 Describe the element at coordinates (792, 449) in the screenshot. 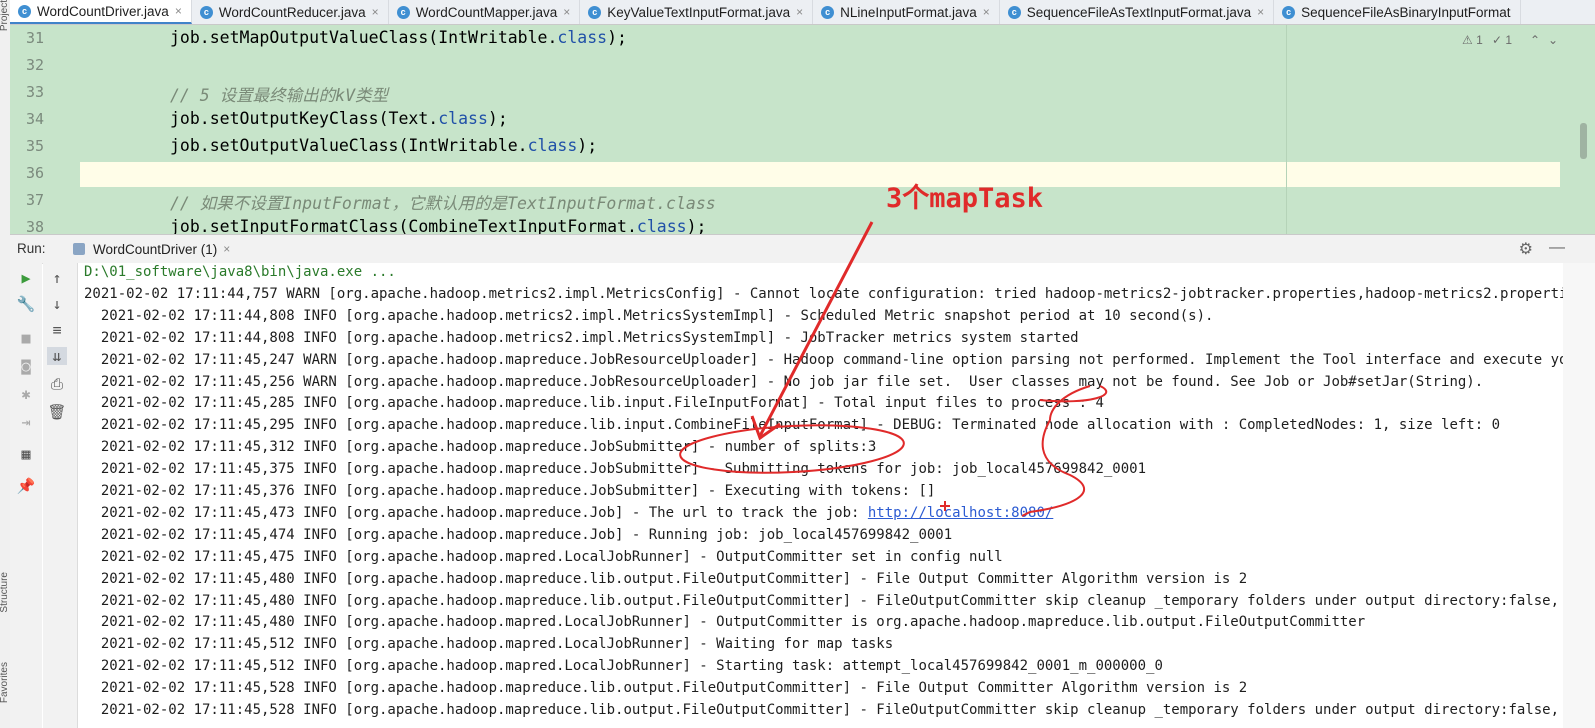

I see `splits-circle` at that location.